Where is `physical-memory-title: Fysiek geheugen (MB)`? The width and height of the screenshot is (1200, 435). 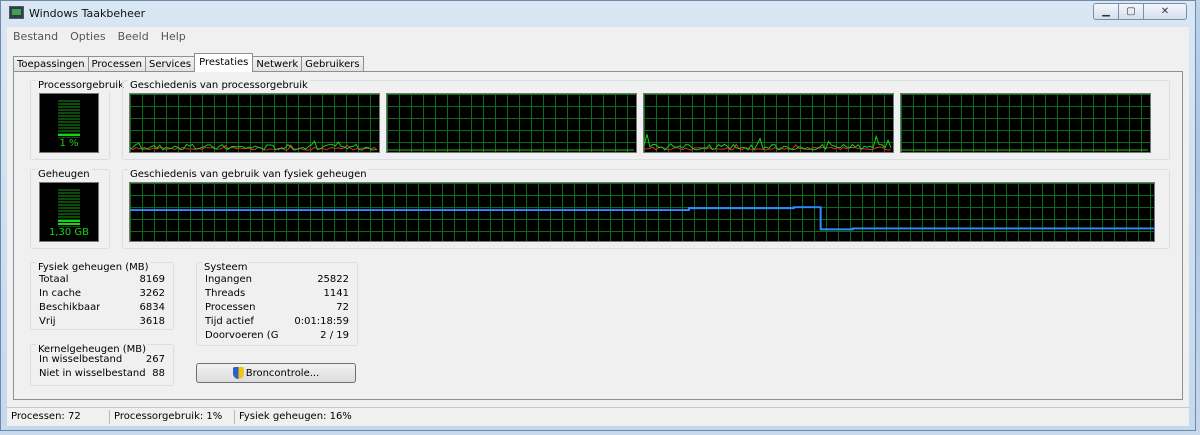 physical-memory-title: Fysiek geheugen (MB) is located at coordinates (93, 267).